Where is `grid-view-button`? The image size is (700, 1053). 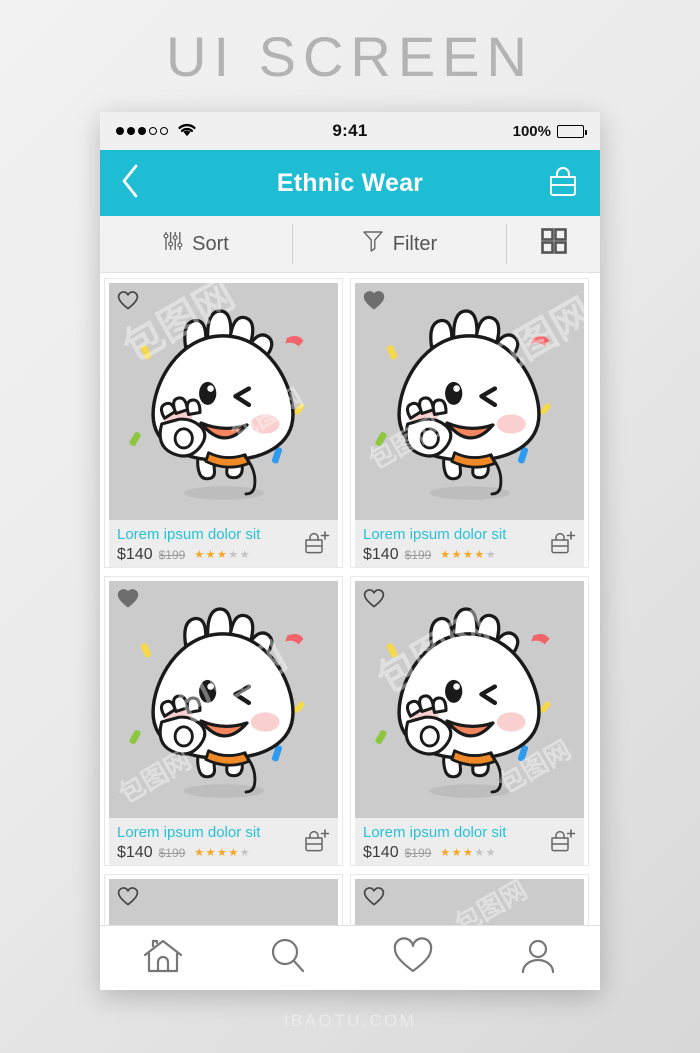
grid-view-button is located at coordinates (553, 244).